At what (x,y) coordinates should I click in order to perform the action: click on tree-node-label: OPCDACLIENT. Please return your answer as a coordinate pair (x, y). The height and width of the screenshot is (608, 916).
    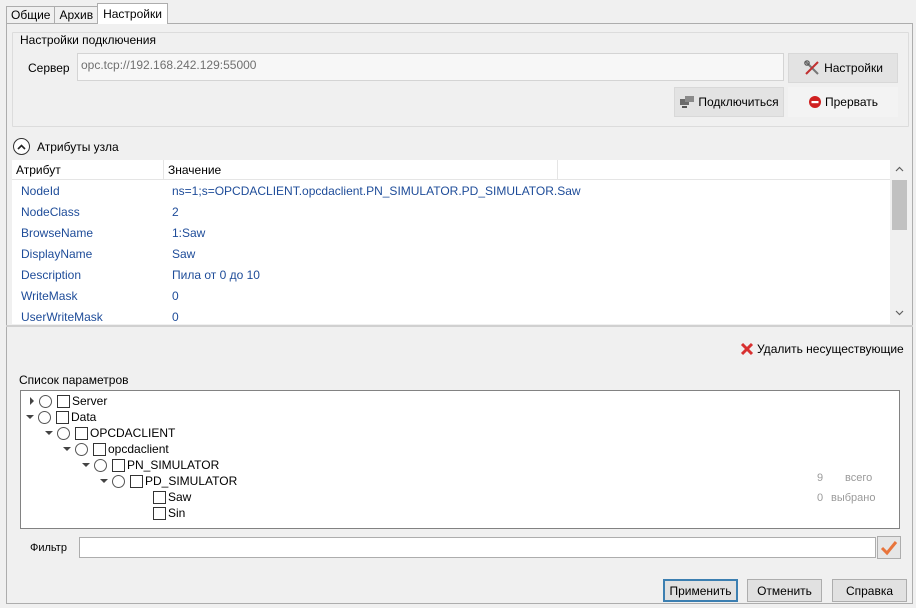
    Looking at the image, I should click on (133, 433).